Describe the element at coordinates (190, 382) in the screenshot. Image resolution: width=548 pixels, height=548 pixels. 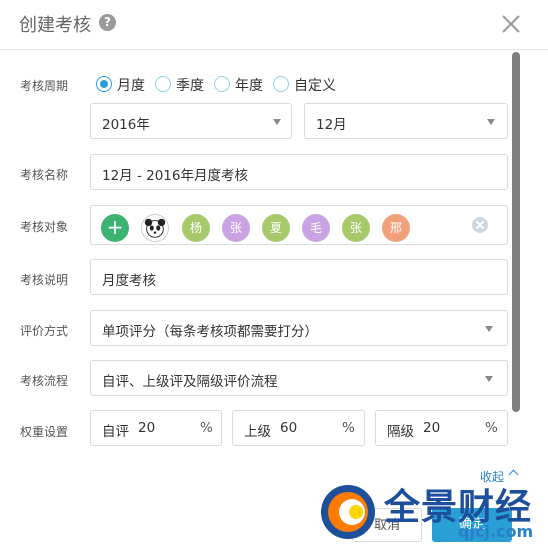
I see `flow-select-value: 自评、上级评及隔级评价流程` at that location.